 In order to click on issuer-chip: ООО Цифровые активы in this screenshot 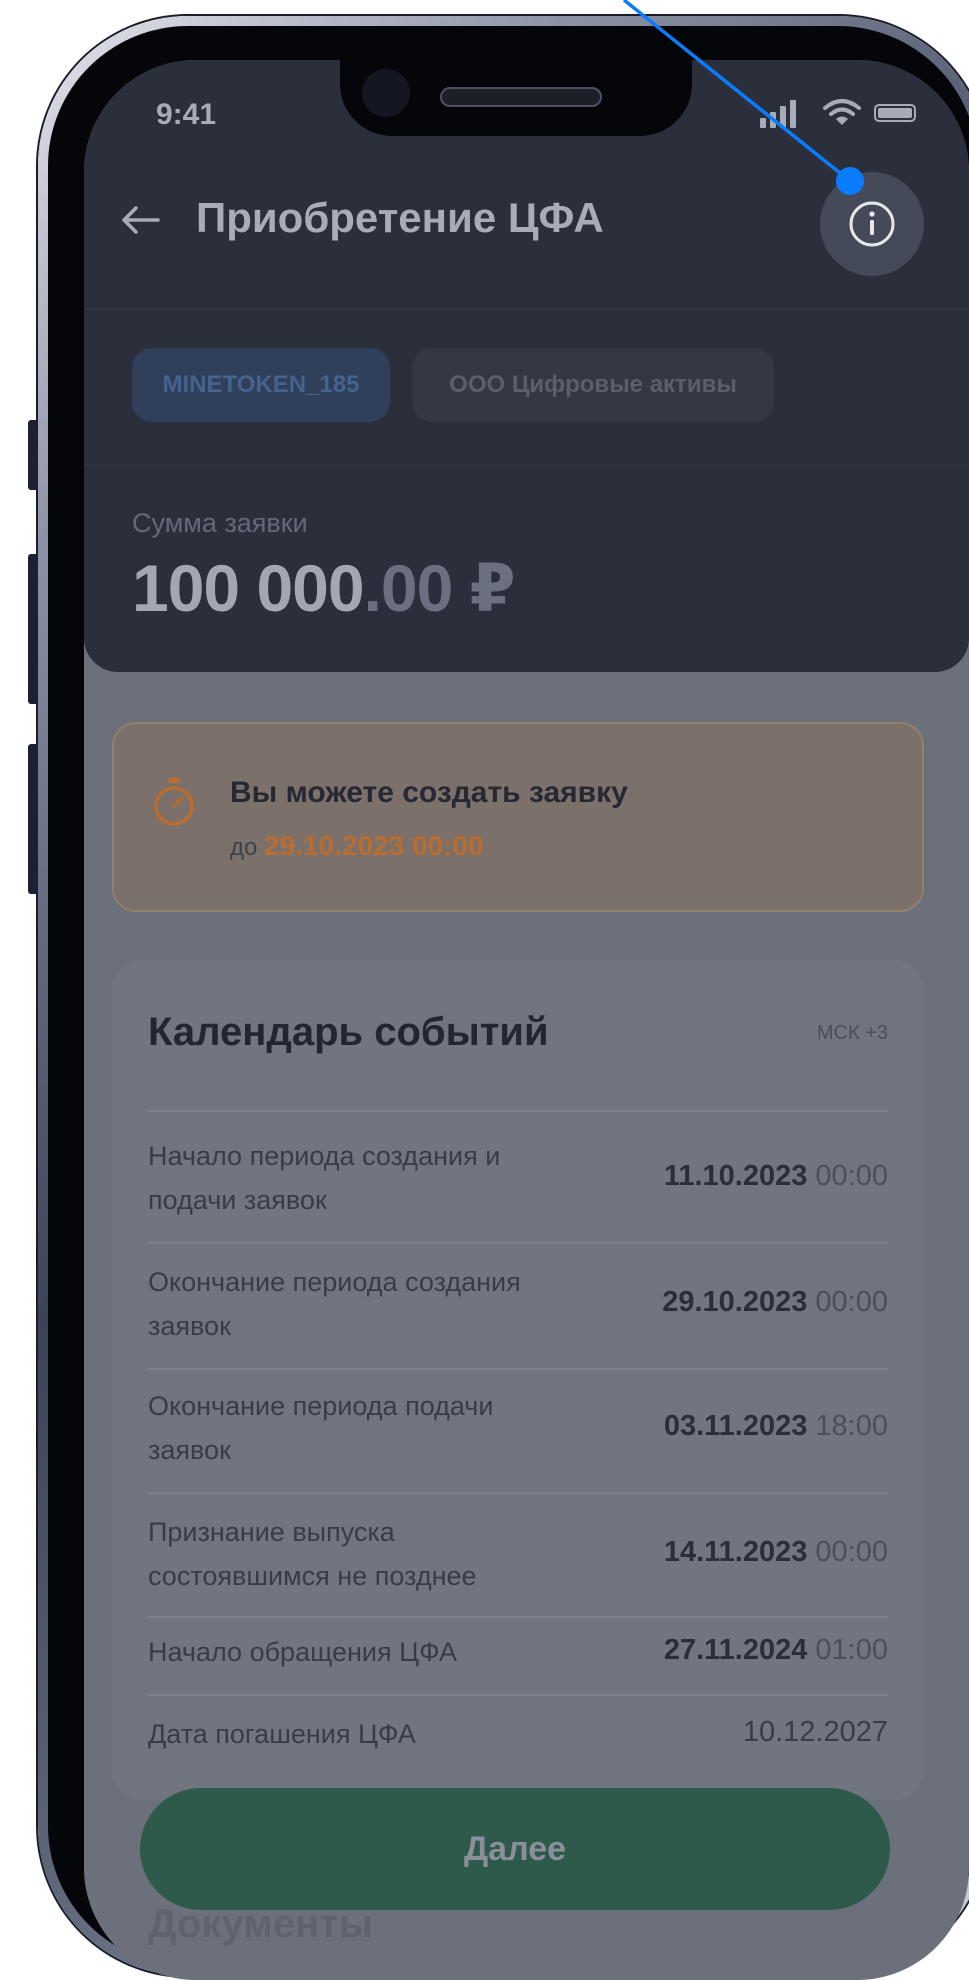, I will do `click(593, 385)`.